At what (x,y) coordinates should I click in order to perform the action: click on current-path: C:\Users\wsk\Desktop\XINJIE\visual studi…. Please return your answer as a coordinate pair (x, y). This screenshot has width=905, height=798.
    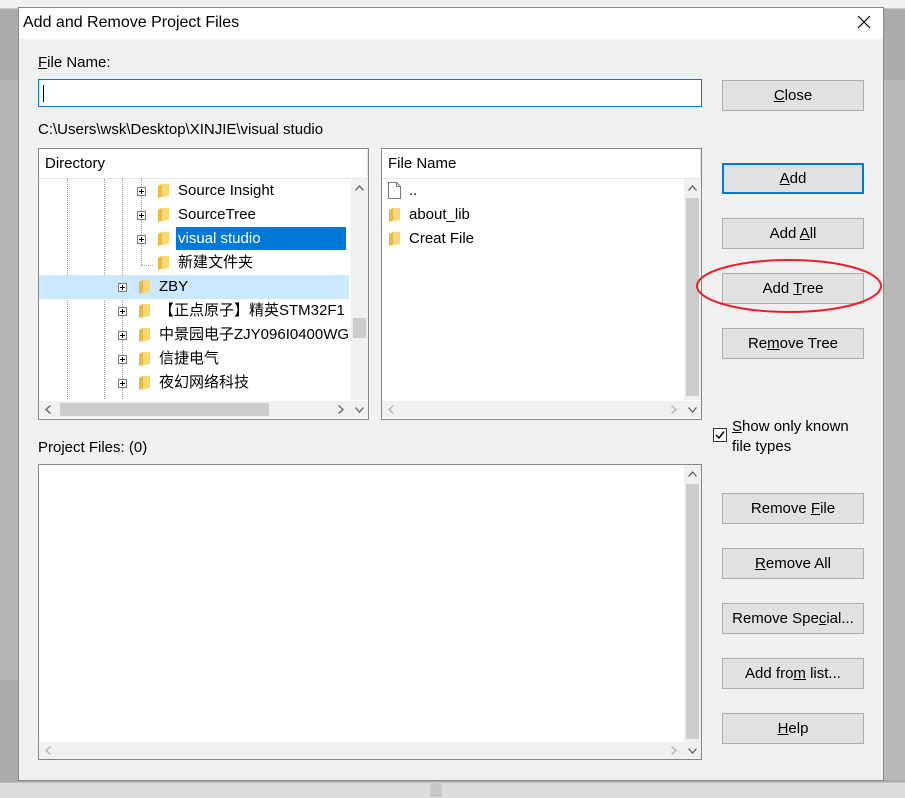
    Looking at the image, I should click on (181, 129).